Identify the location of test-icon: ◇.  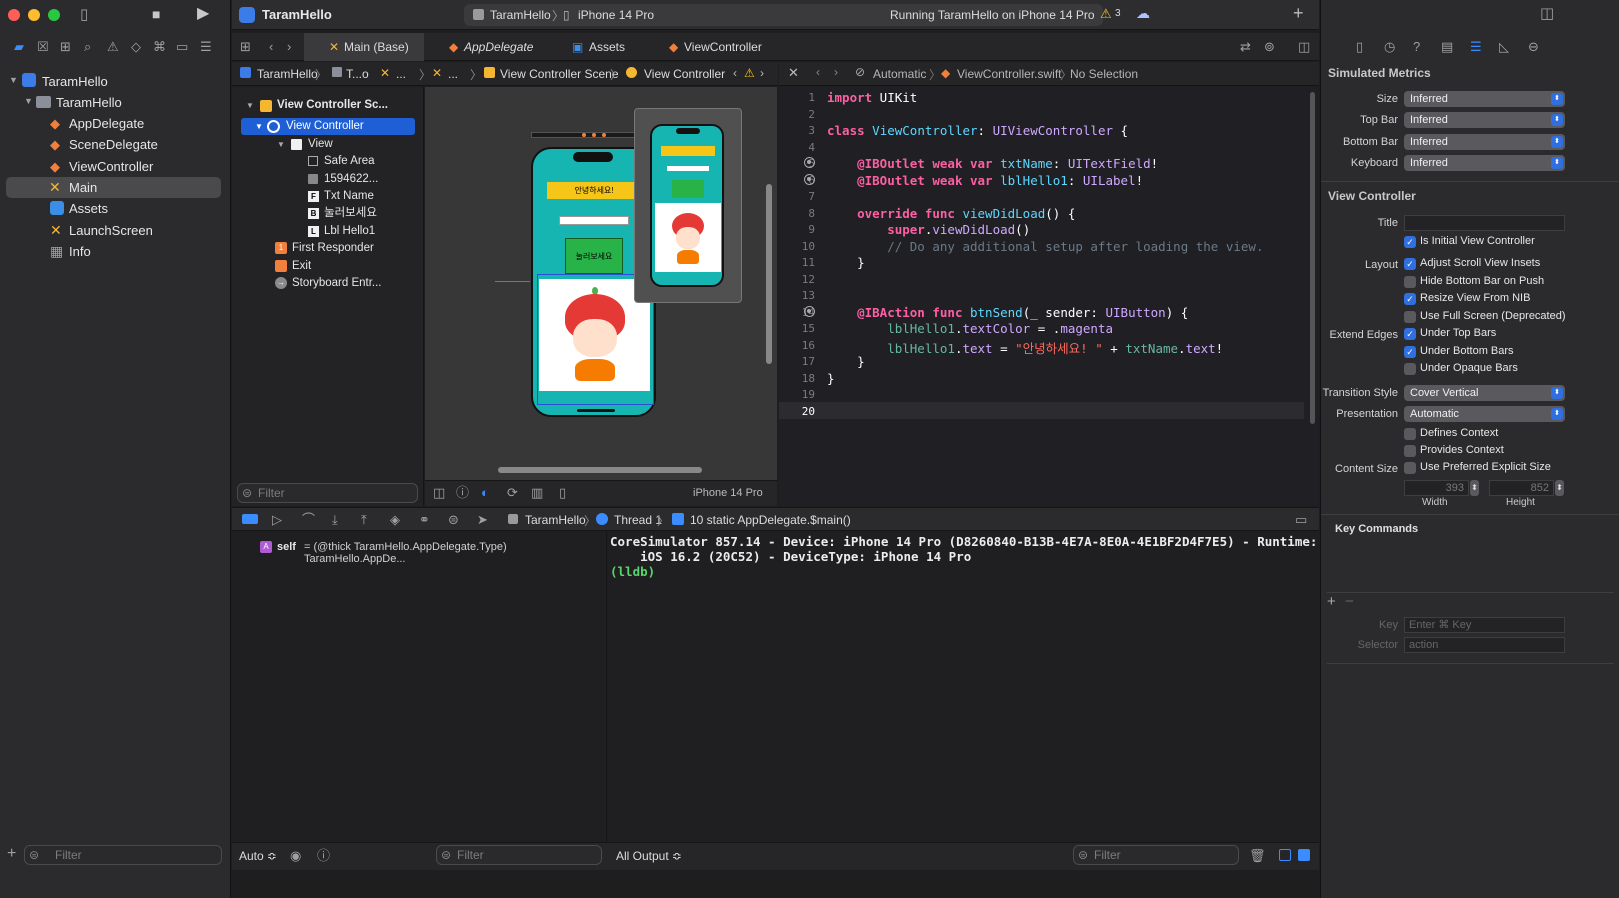
(136, 46).